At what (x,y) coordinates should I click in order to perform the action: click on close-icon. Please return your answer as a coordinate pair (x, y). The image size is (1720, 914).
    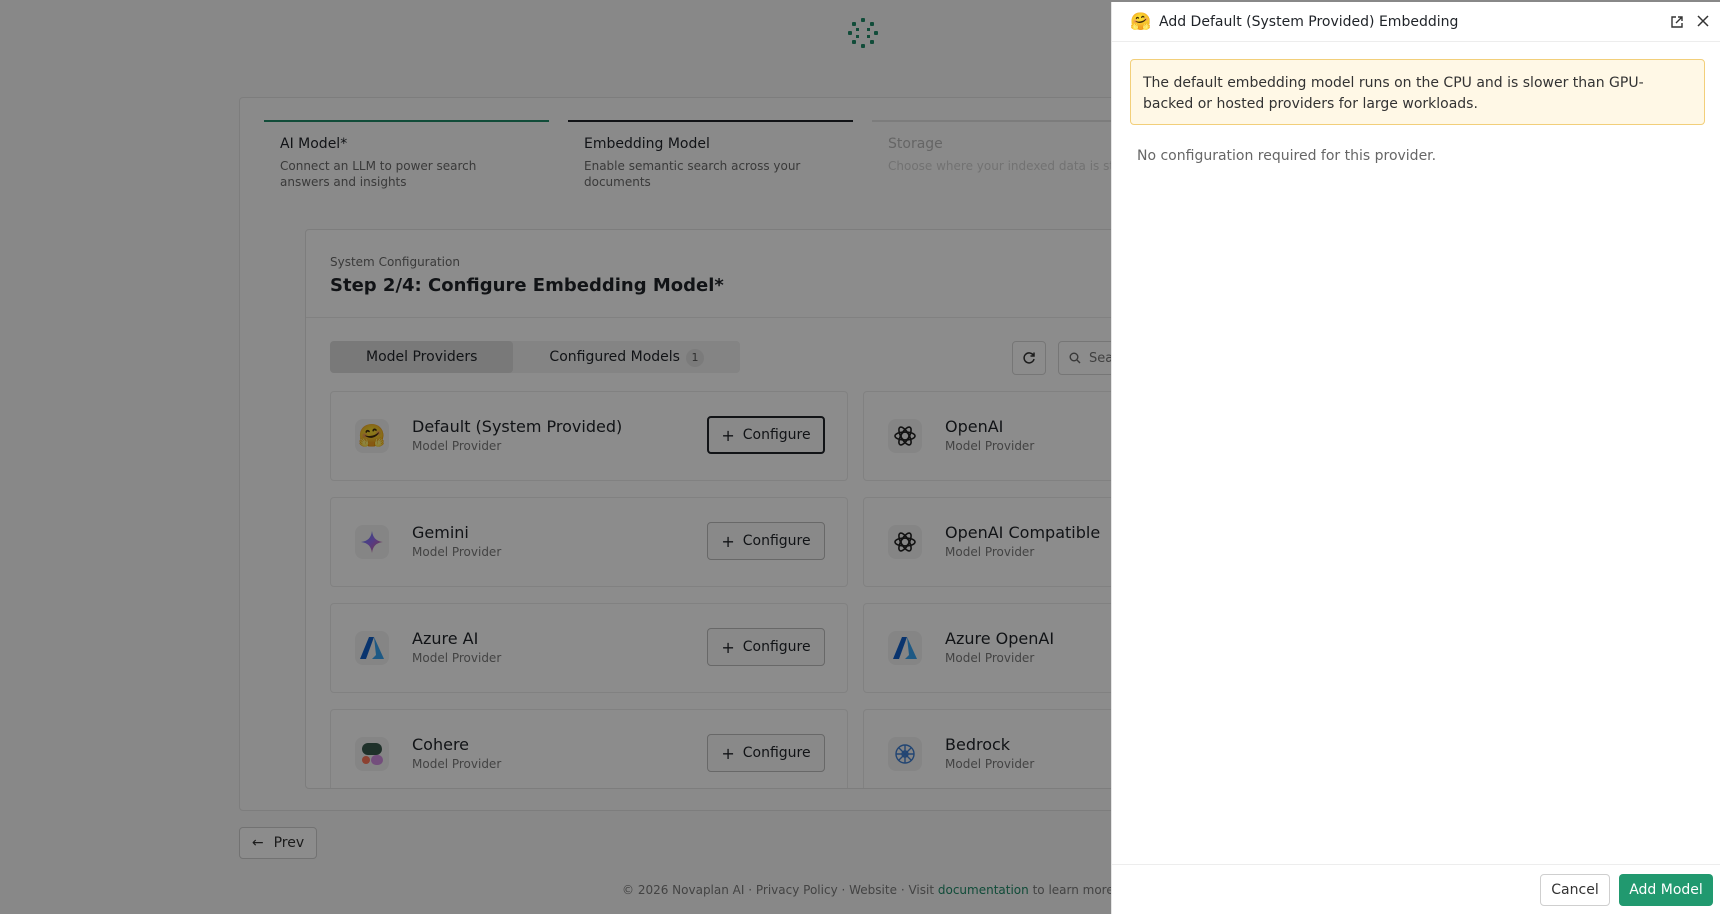
    Looking at the image, I should click on (1703, 21).